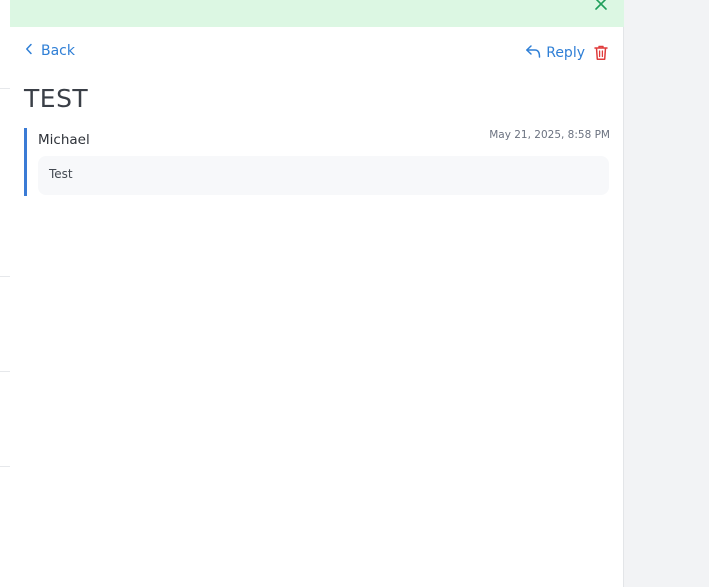 The width and height of the screenshot is (709, 587). I want to click on trash-icon, so click(601, 52).